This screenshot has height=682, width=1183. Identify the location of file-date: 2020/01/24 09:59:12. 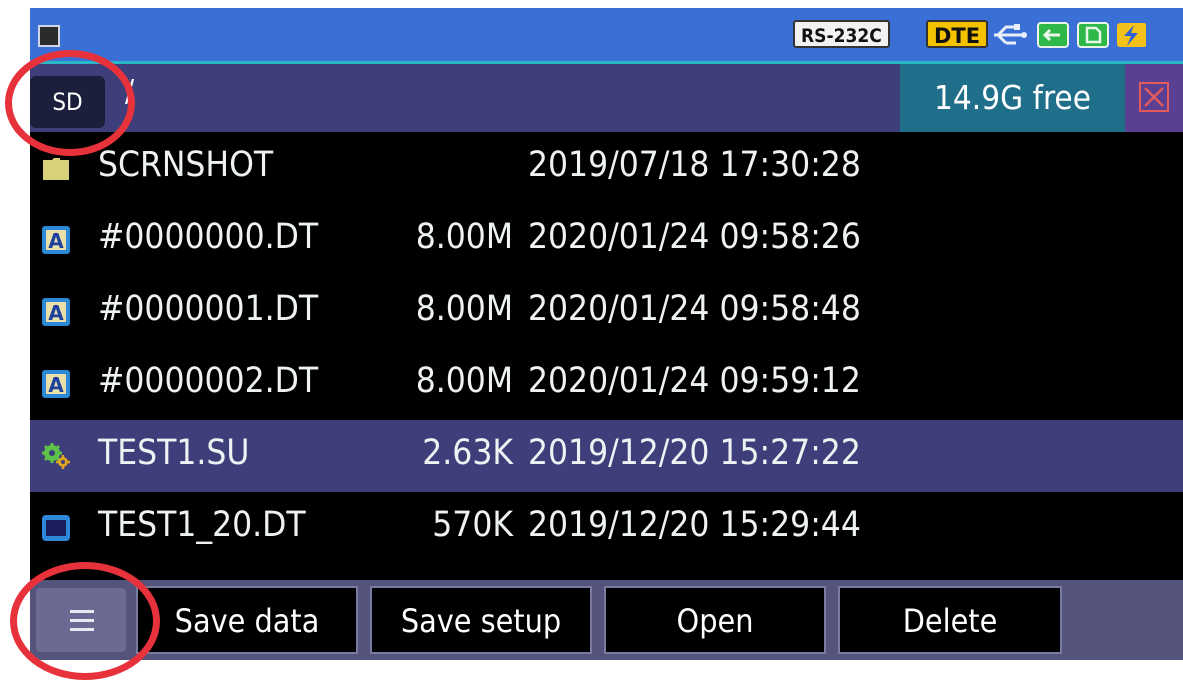
(694, 381).